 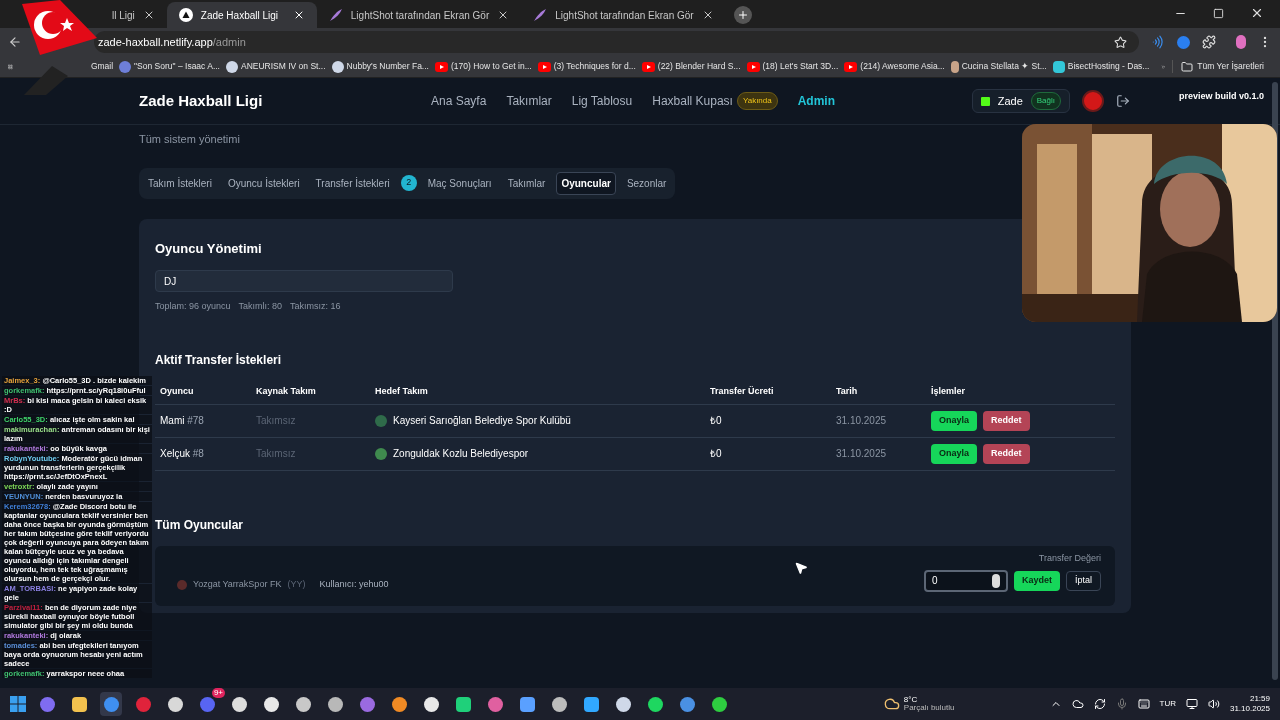 I want to click on user-name: Zade, so click(x=1010, y=101).